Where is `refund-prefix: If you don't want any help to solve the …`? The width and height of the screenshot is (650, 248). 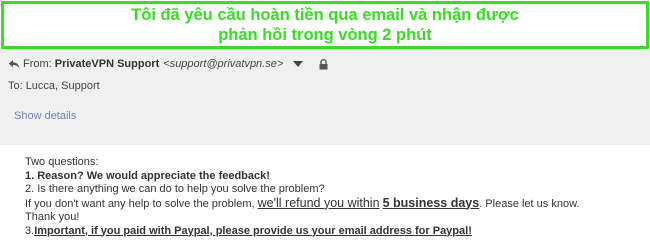
refund-prefix: If you don't want any help to solve the … is located at coordinates (140, 203).